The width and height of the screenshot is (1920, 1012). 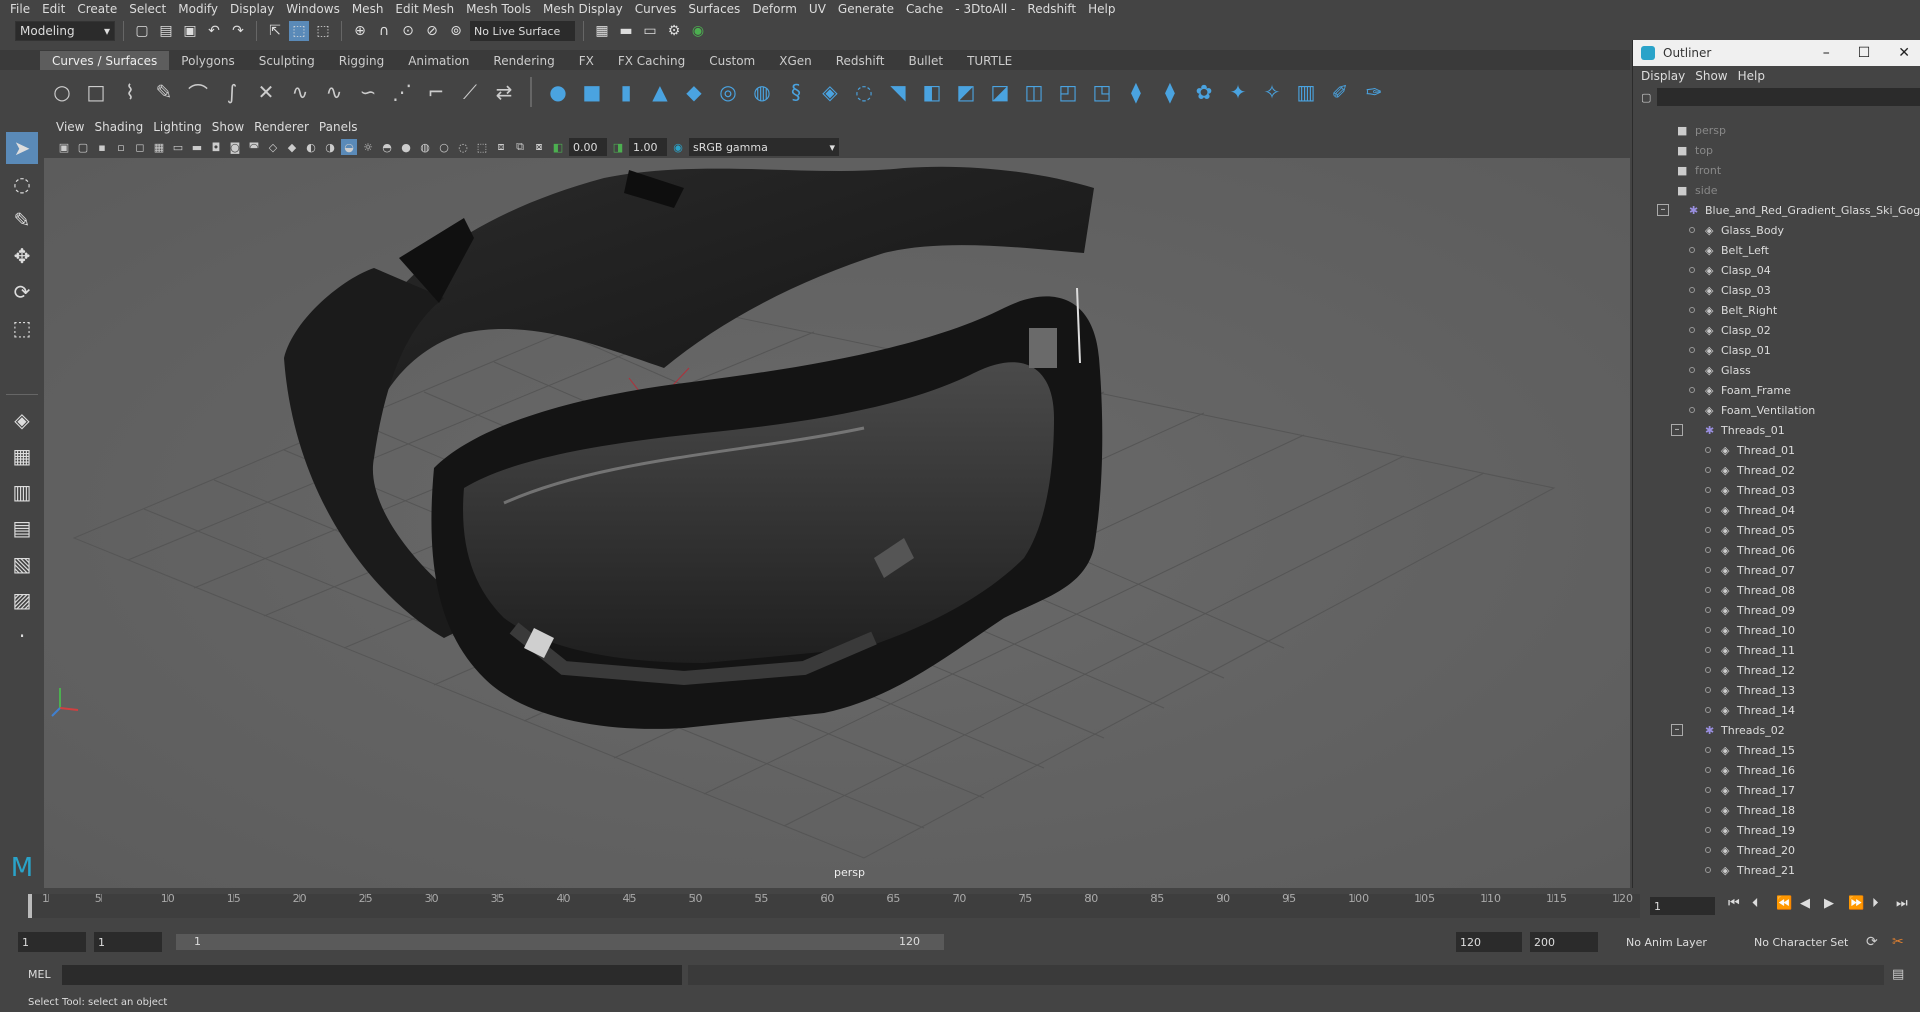 What do you see at coordinates (1053, 9) in the screenshot?
I see `menu-redshift: Redshift` at bounding box center [1053, 9].